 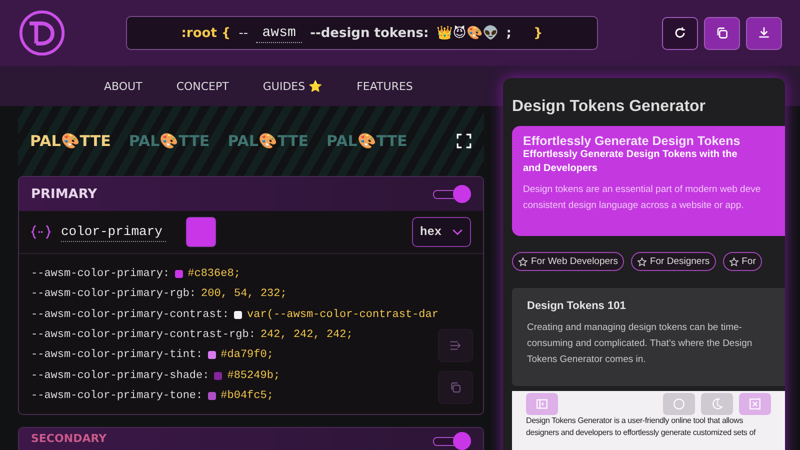 What do you see at coordinates (568, 261) in the screenshot?
I see `tag-chip: For Web Developers` at bounding box center [568, 261].